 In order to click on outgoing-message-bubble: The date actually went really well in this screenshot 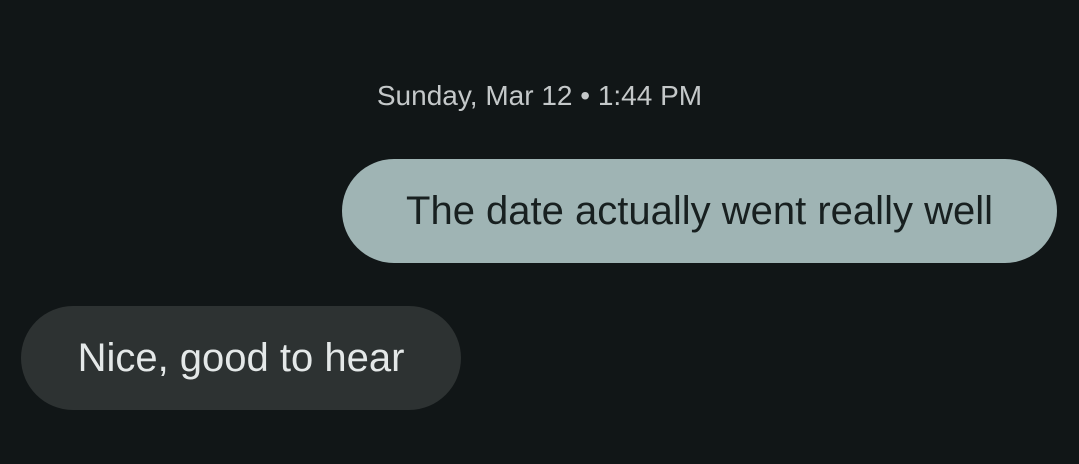, I will do `click(699, 211)`.